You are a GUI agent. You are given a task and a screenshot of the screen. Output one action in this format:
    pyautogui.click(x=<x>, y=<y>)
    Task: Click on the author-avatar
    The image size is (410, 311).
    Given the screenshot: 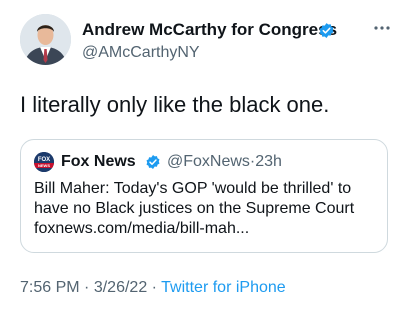 What is the action you would take?
    pyautogui.click(x=45, y=39)
    